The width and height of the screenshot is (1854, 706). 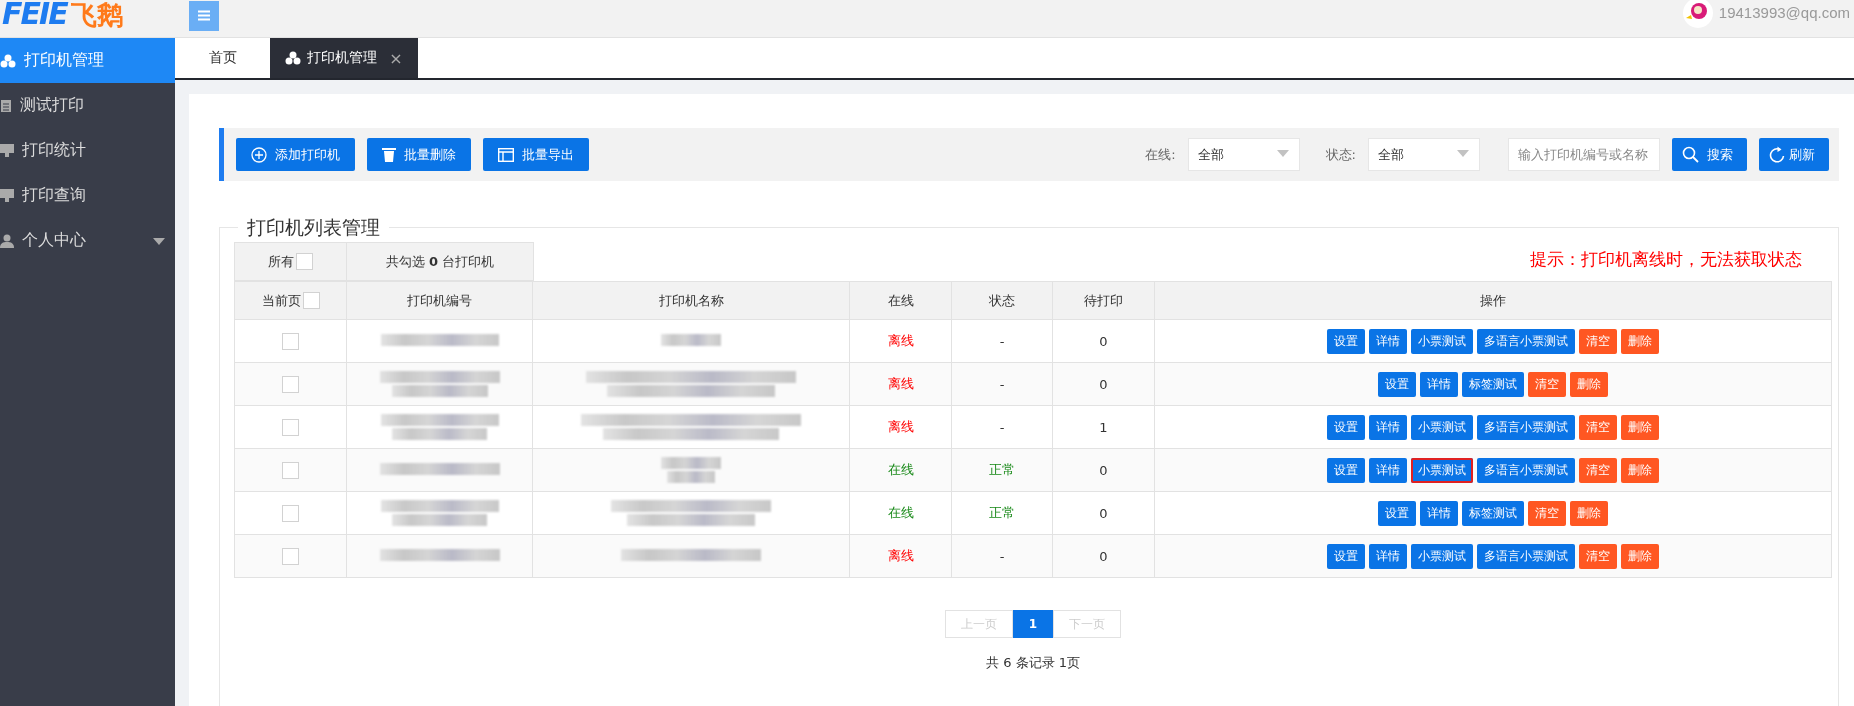 I want to click on record-summary: 共 6 条记录 1页, so click(x=1033, y=663).